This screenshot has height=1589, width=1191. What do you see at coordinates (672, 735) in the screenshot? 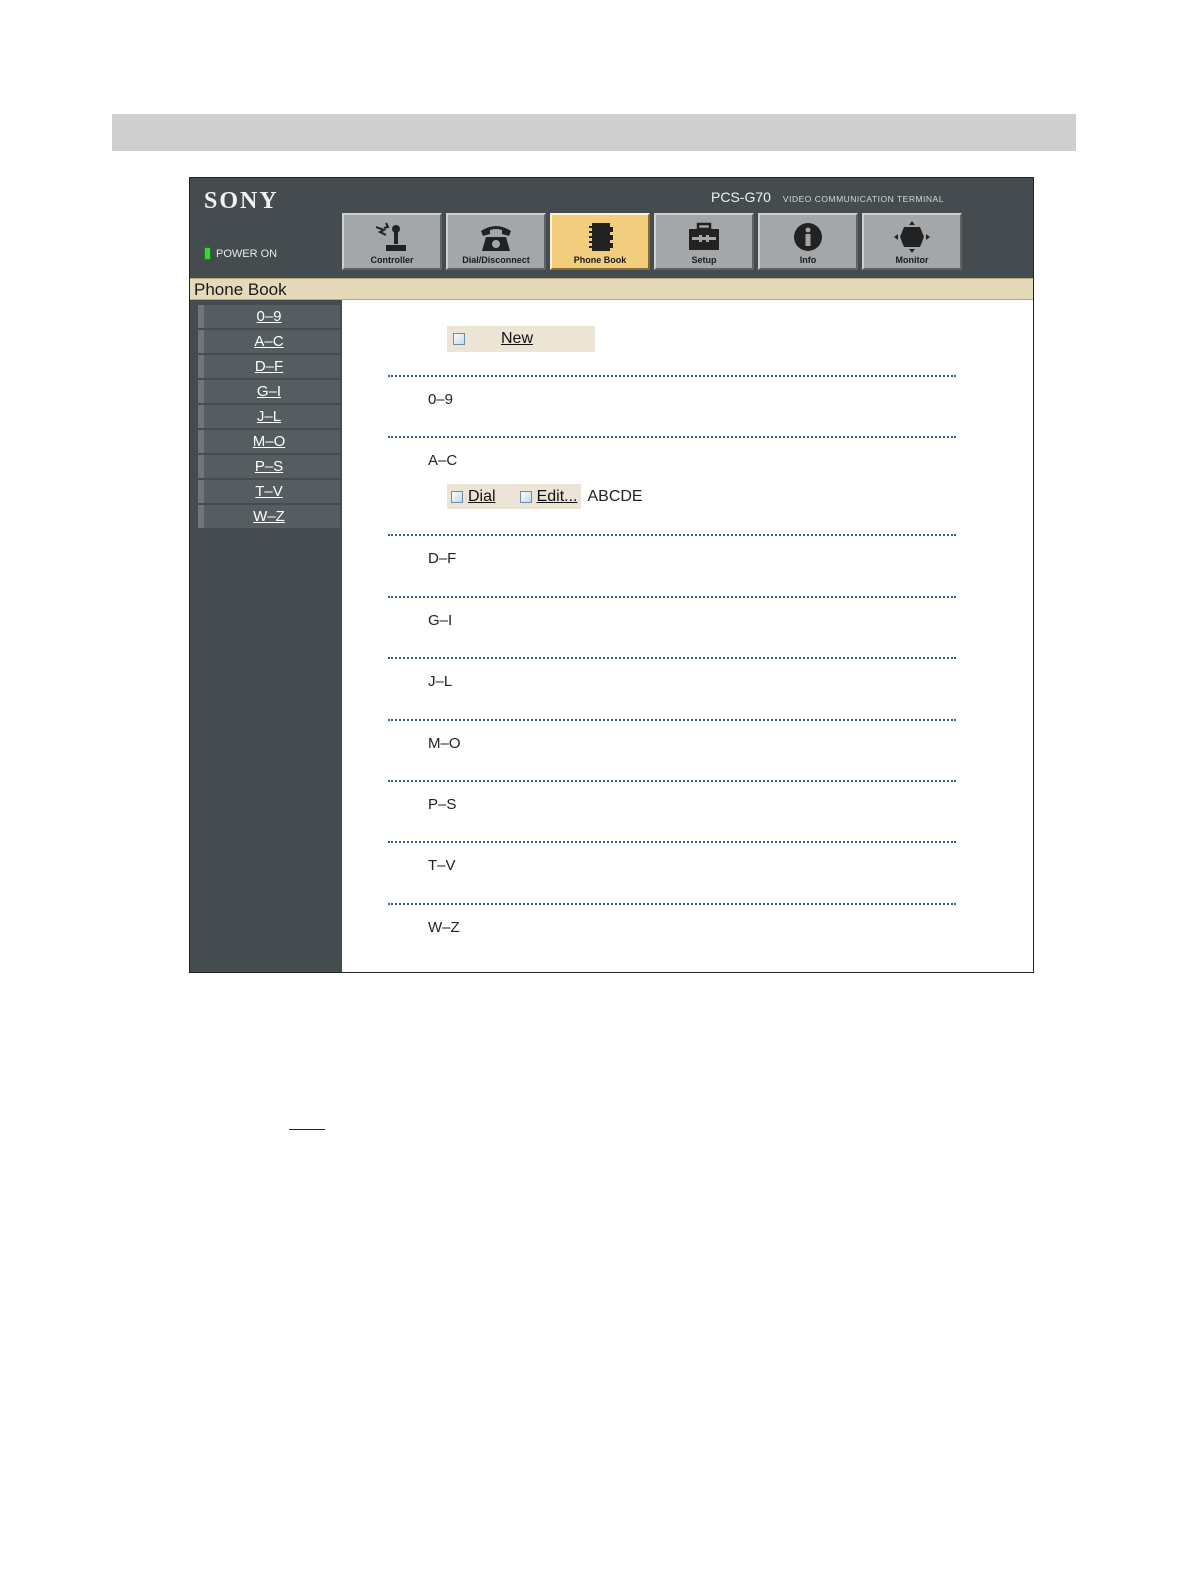
I see `group-m-o: M–O` at bounding box center [672, 735].